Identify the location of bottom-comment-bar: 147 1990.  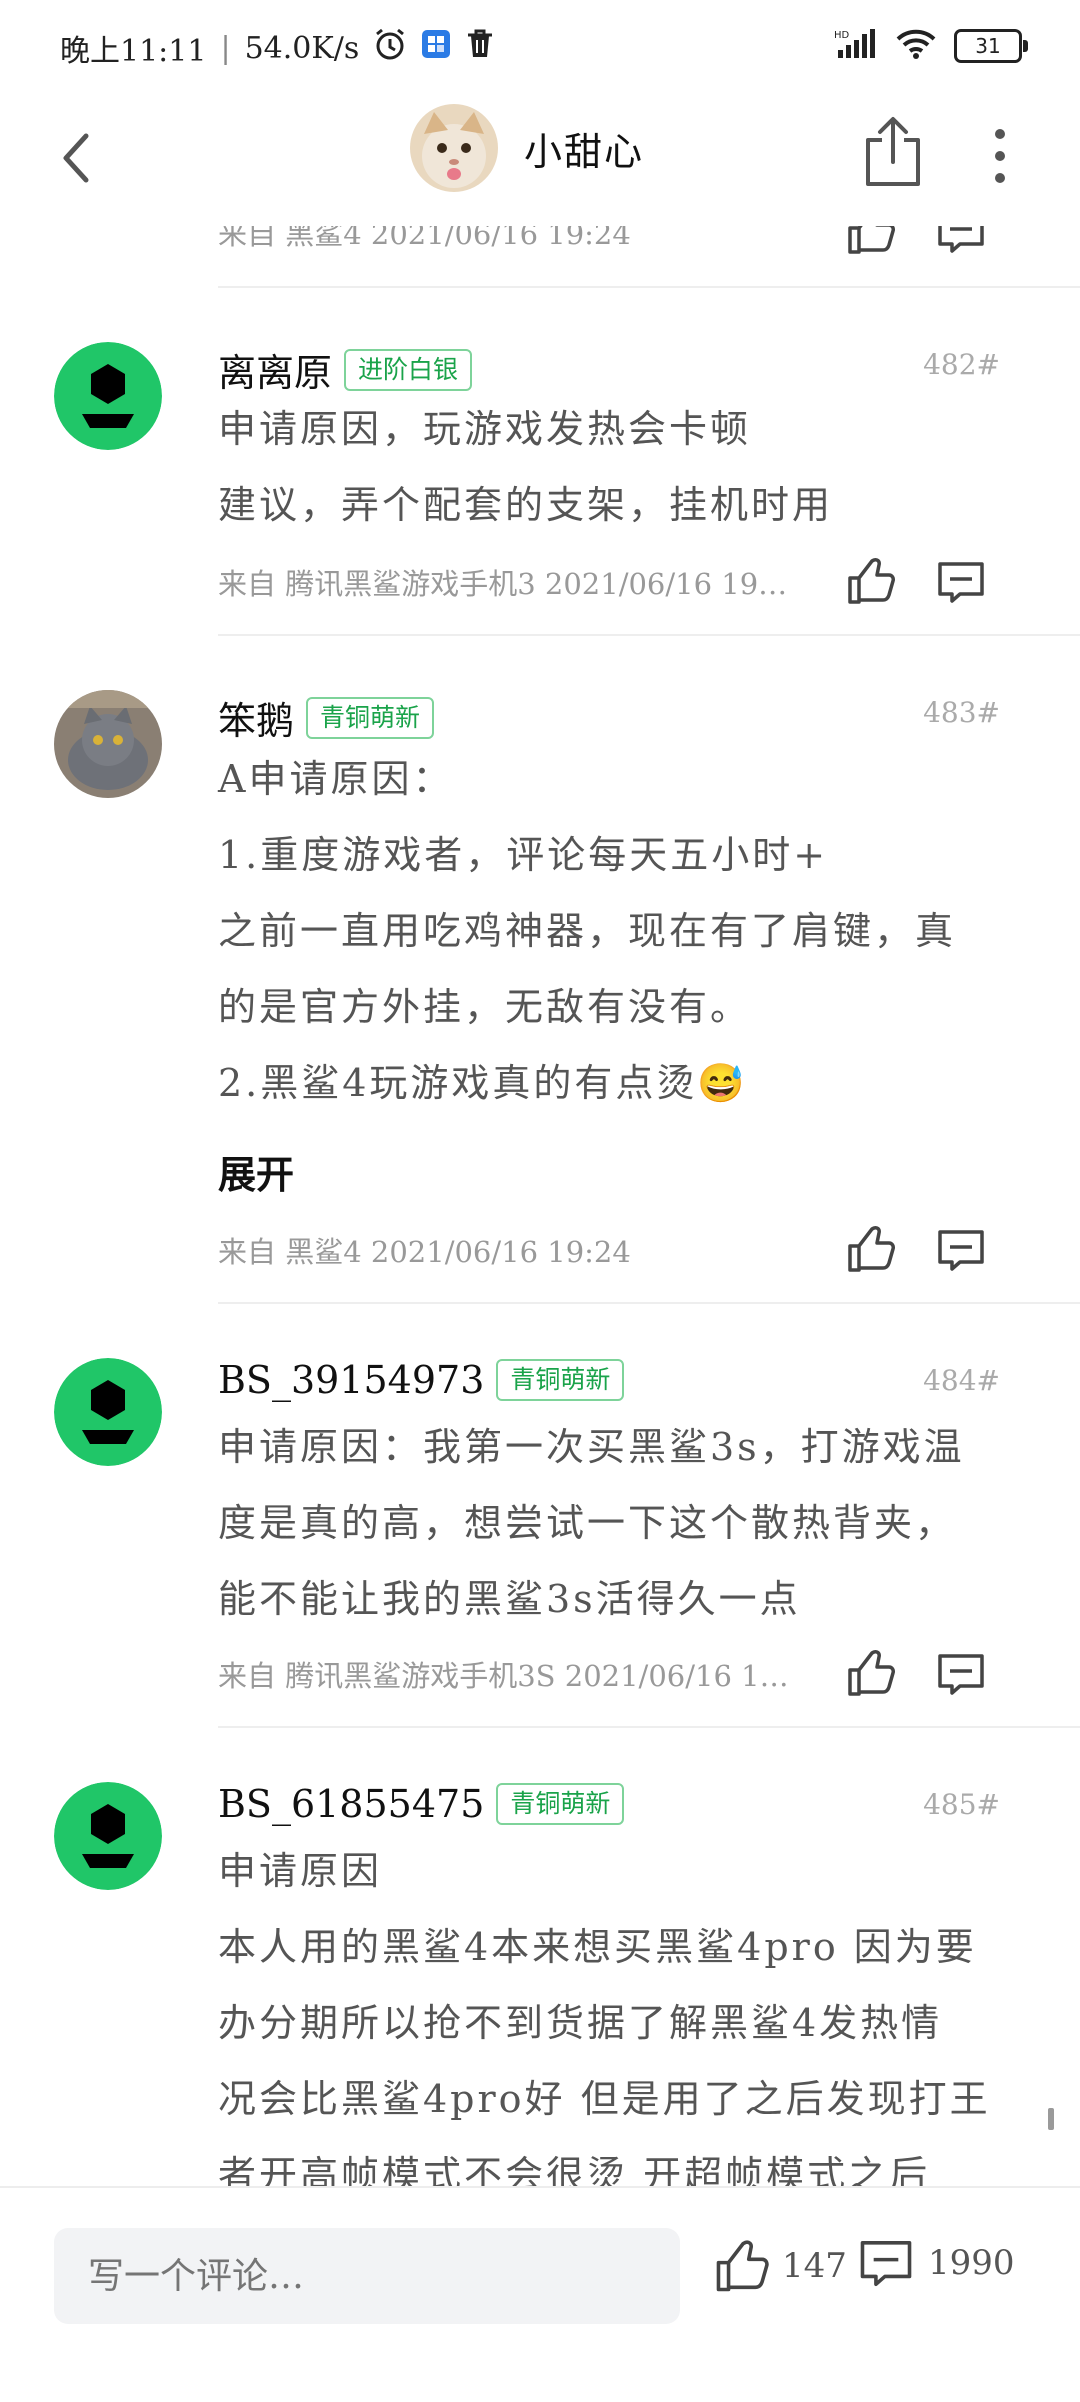
(540, 2294).